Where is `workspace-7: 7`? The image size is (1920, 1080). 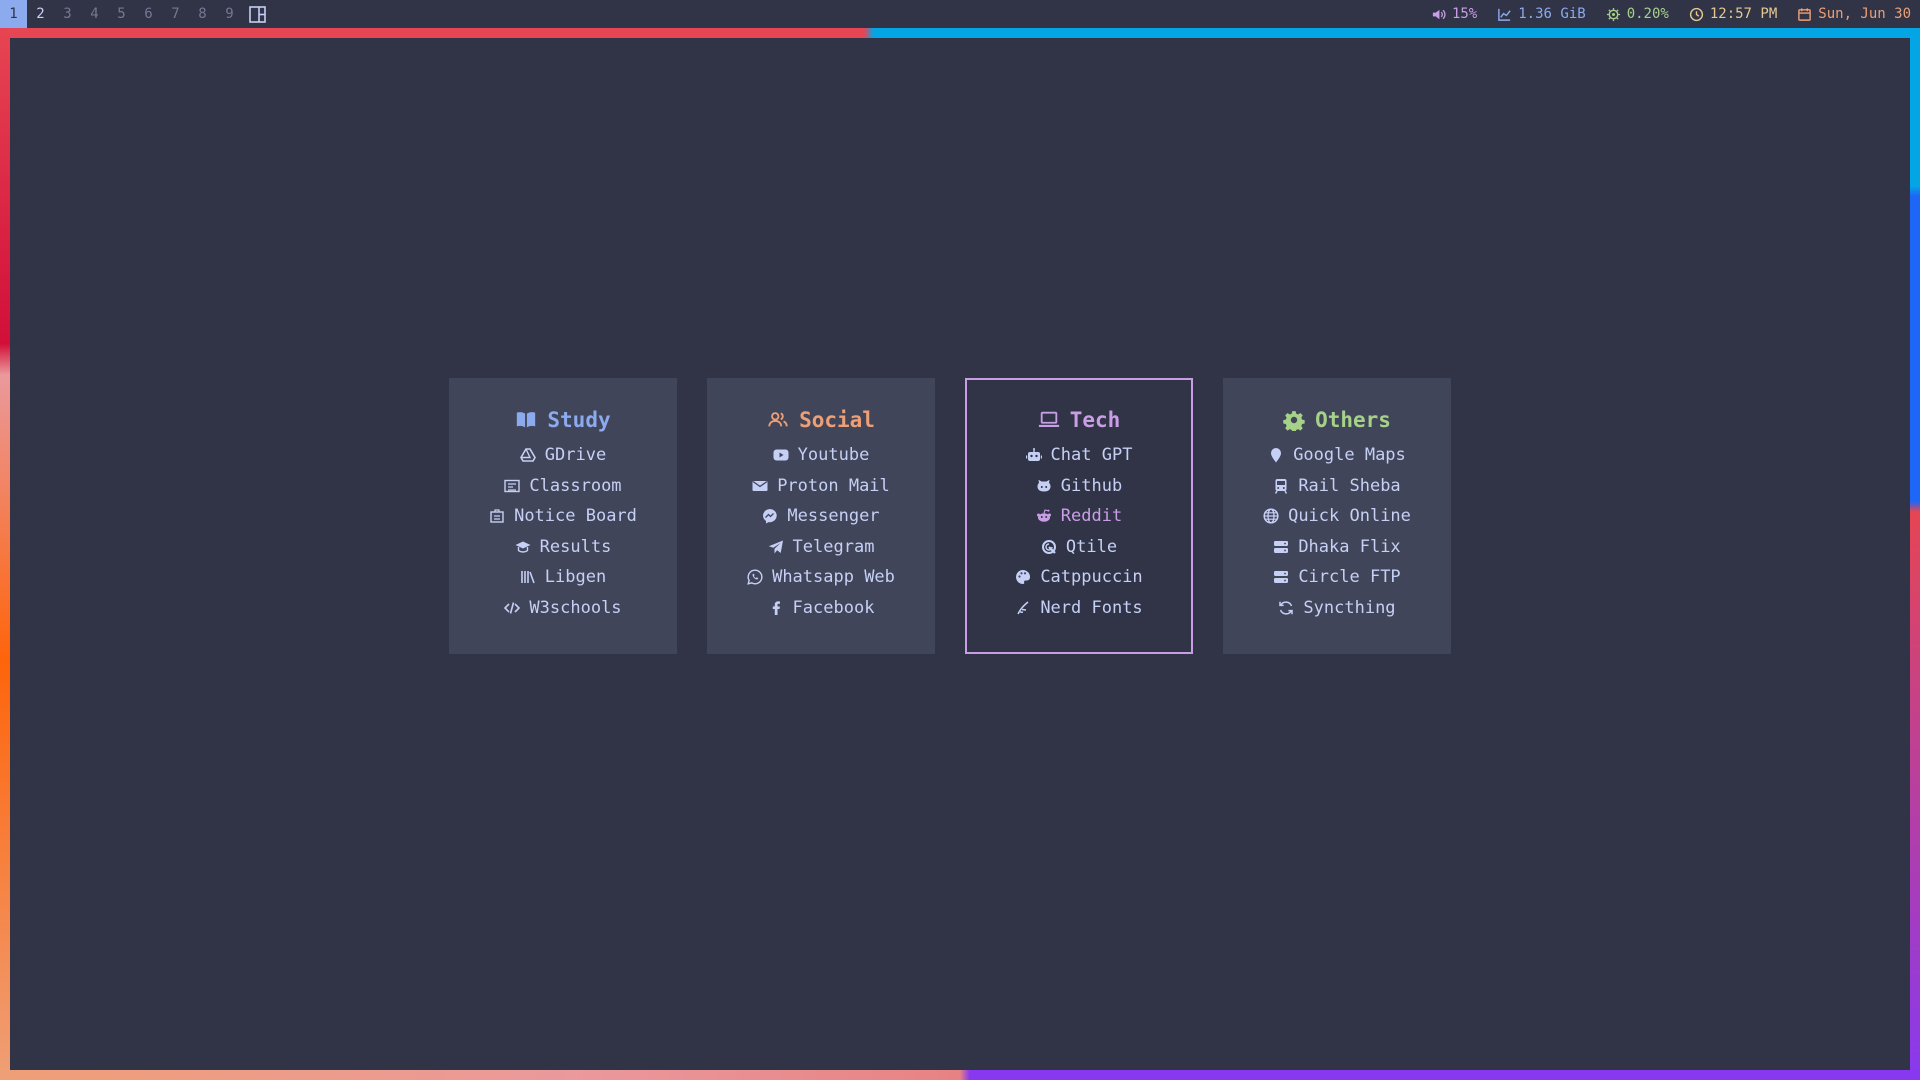 workspace-7: 7 is located at coordinates (175, 14).